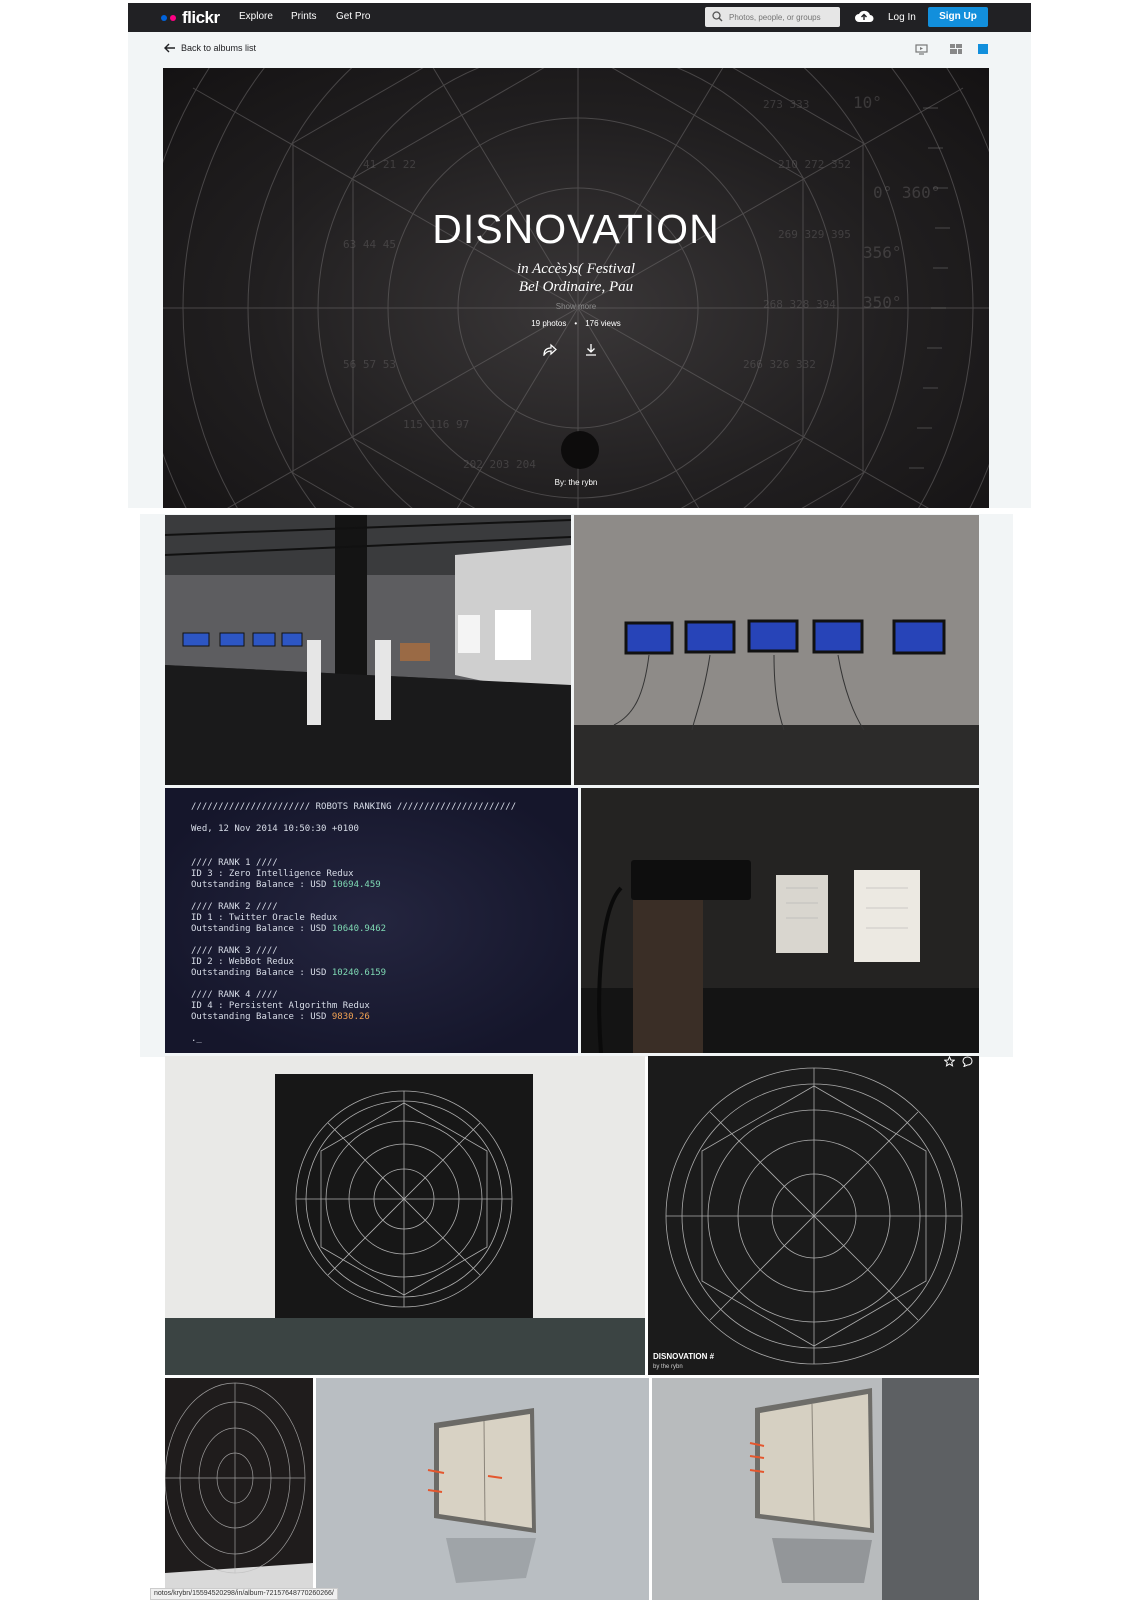 The height and width of the screenshot is (1600, 1132). I want to click on album-stats: 19 photos • 176 views, so click(576, 323).